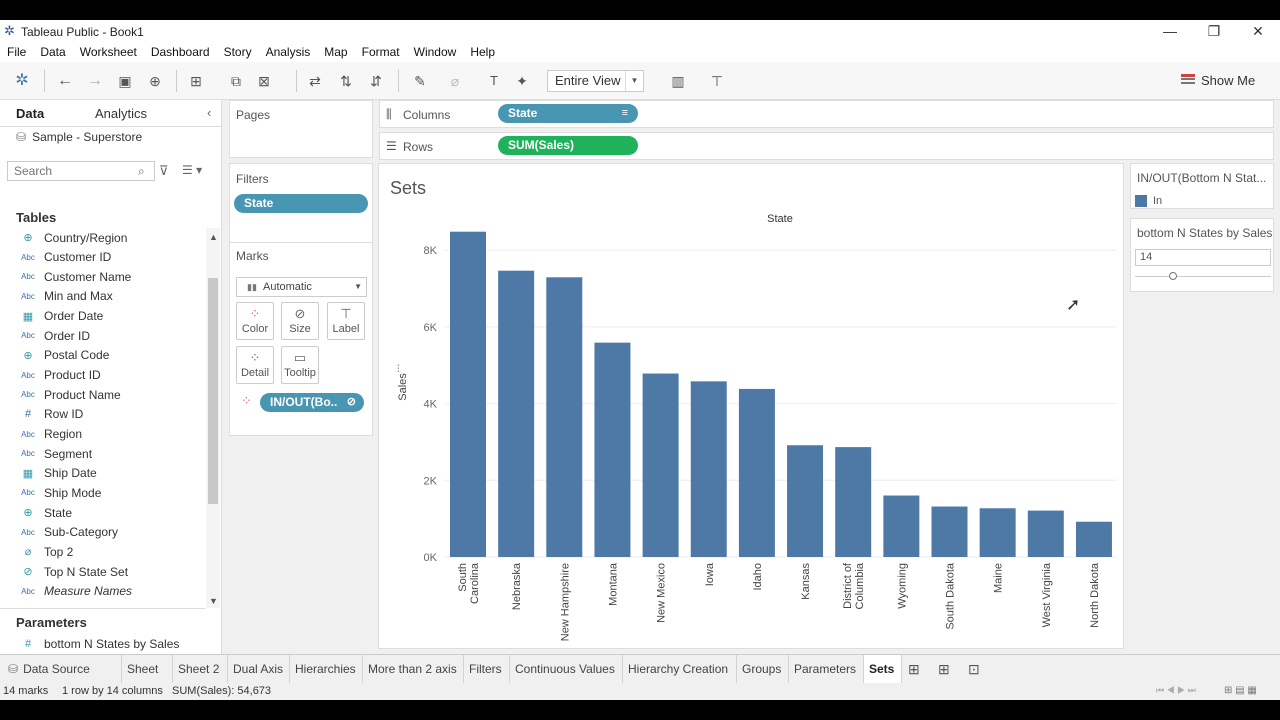 The image size is (1280, 720). What do you see at coordinates (61, 669) in the screenshot?
I see `sheet-tab: ⛁ Data Source` at bounding box center [61, 669].